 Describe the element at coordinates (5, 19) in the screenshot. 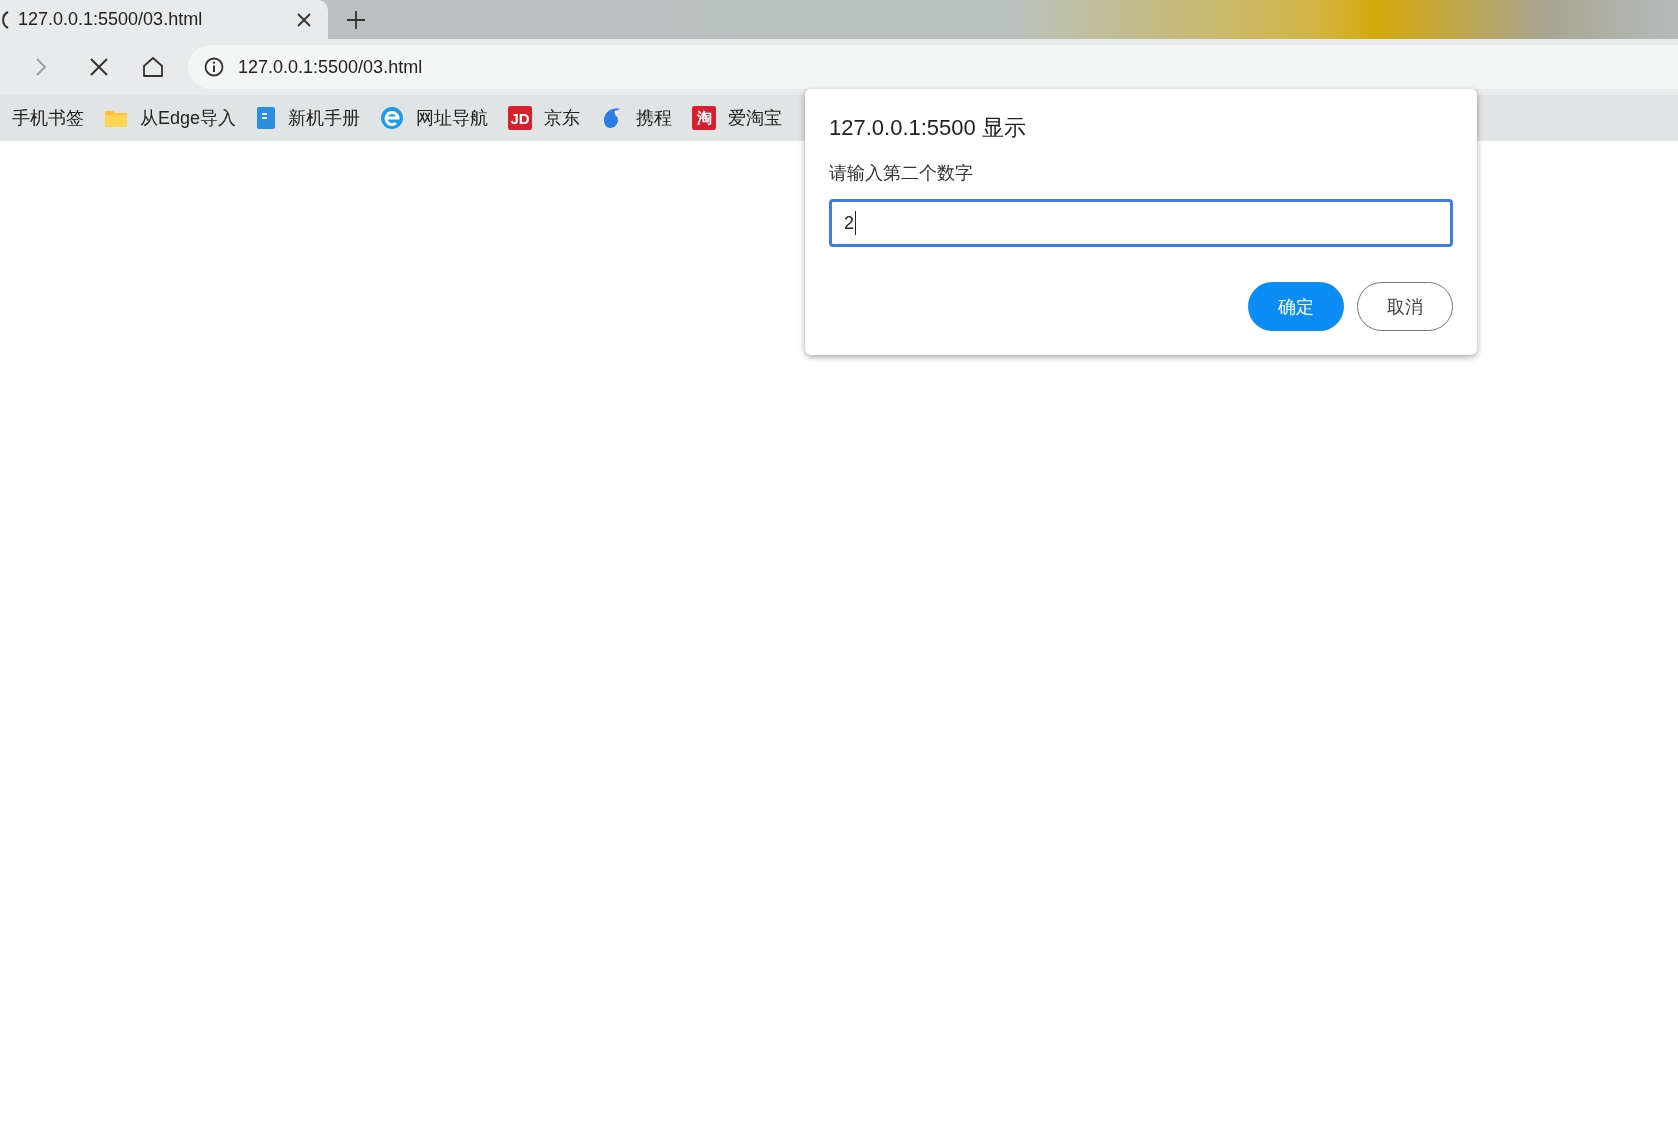

I see `loading-spinner-icon` at that location.